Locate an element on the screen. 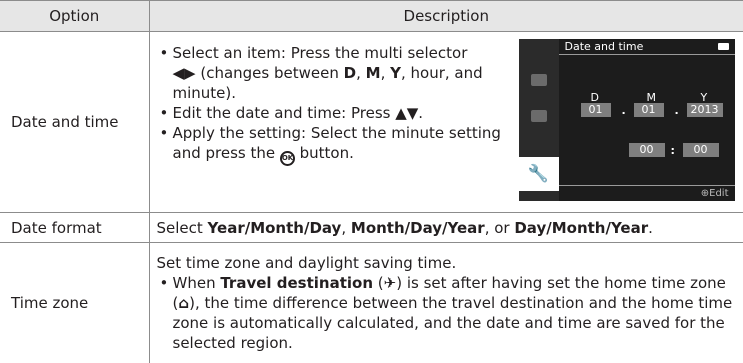 This screenshot has width=743, height=363. year-field: 2013 is located at coordinates (705, 110).